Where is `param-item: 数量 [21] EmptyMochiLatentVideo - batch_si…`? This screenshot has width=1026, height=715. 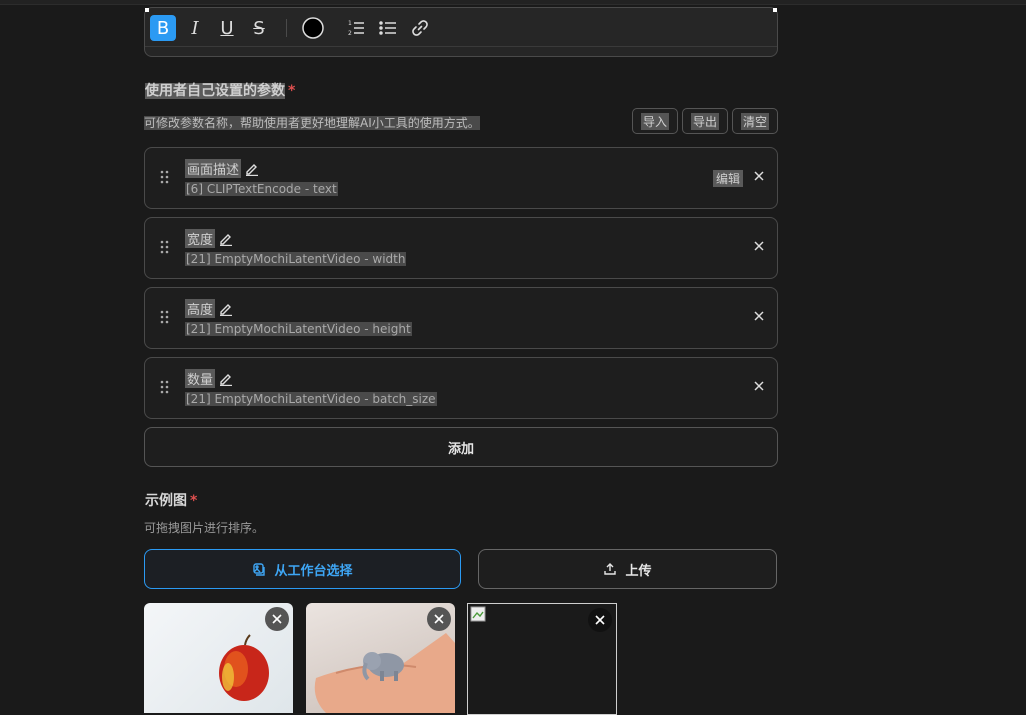
param-item: 数量 [21] EmptyMochiLatentVideo - batch_si… is located at coordinates (461, 388).